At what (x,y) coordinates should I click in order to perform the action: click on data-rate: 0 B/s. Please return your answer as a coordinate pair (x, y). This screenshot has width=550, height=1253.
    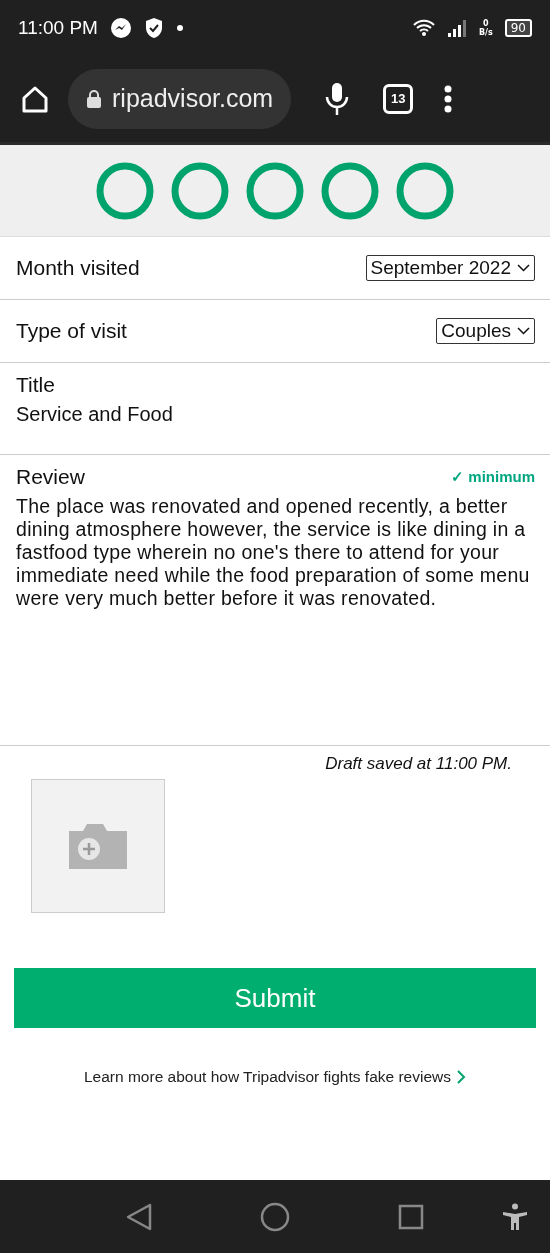
    Looking at the image, I should click on (485, 27).